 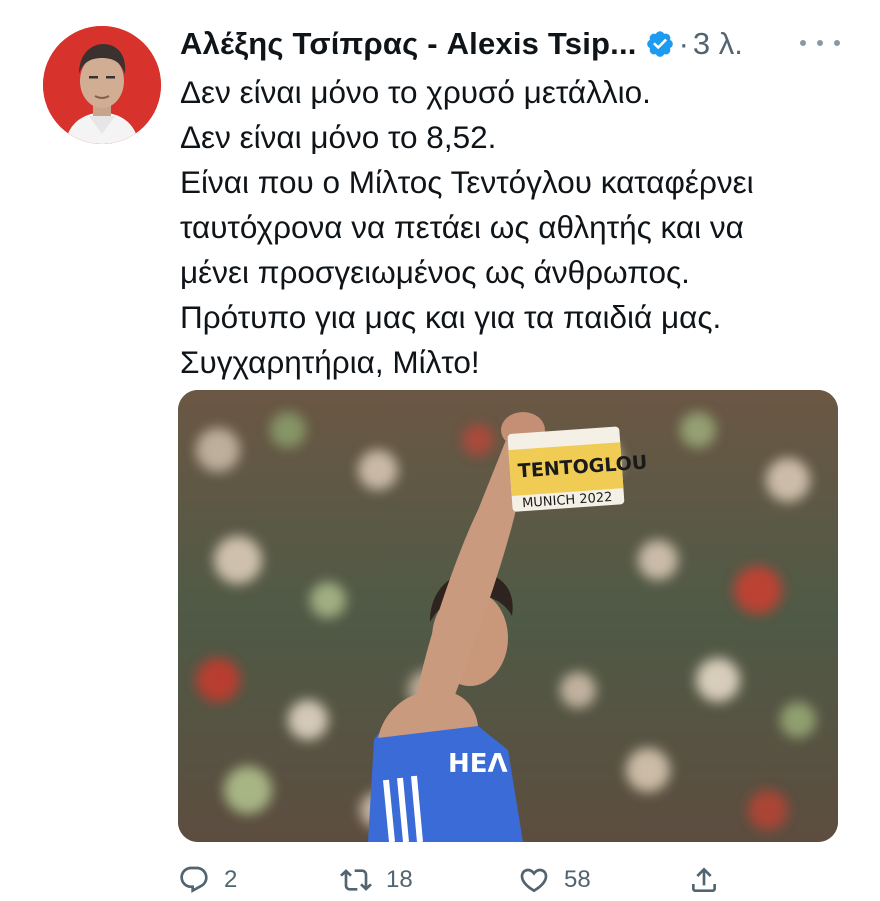 I want to click on tweet-line: Δεν είναι μόνο το 8,52., so click(x=338, y=137).